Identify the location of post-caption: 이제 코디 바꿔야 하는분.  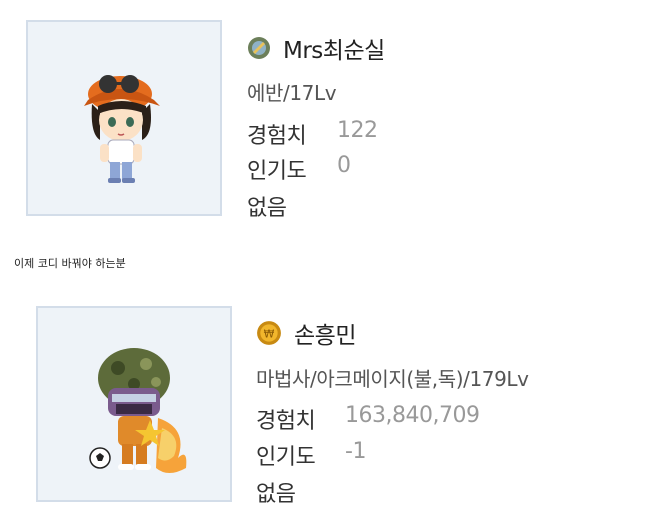
(70, 263).